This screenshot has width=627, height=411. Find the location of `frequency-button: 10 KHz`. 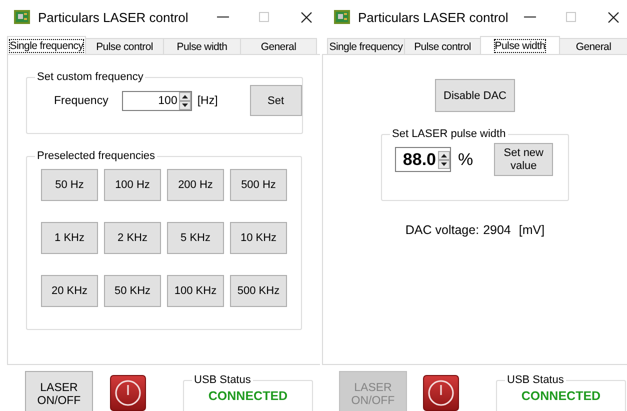

frequency-button: 10 KHz is located at coordinates (258, 238).